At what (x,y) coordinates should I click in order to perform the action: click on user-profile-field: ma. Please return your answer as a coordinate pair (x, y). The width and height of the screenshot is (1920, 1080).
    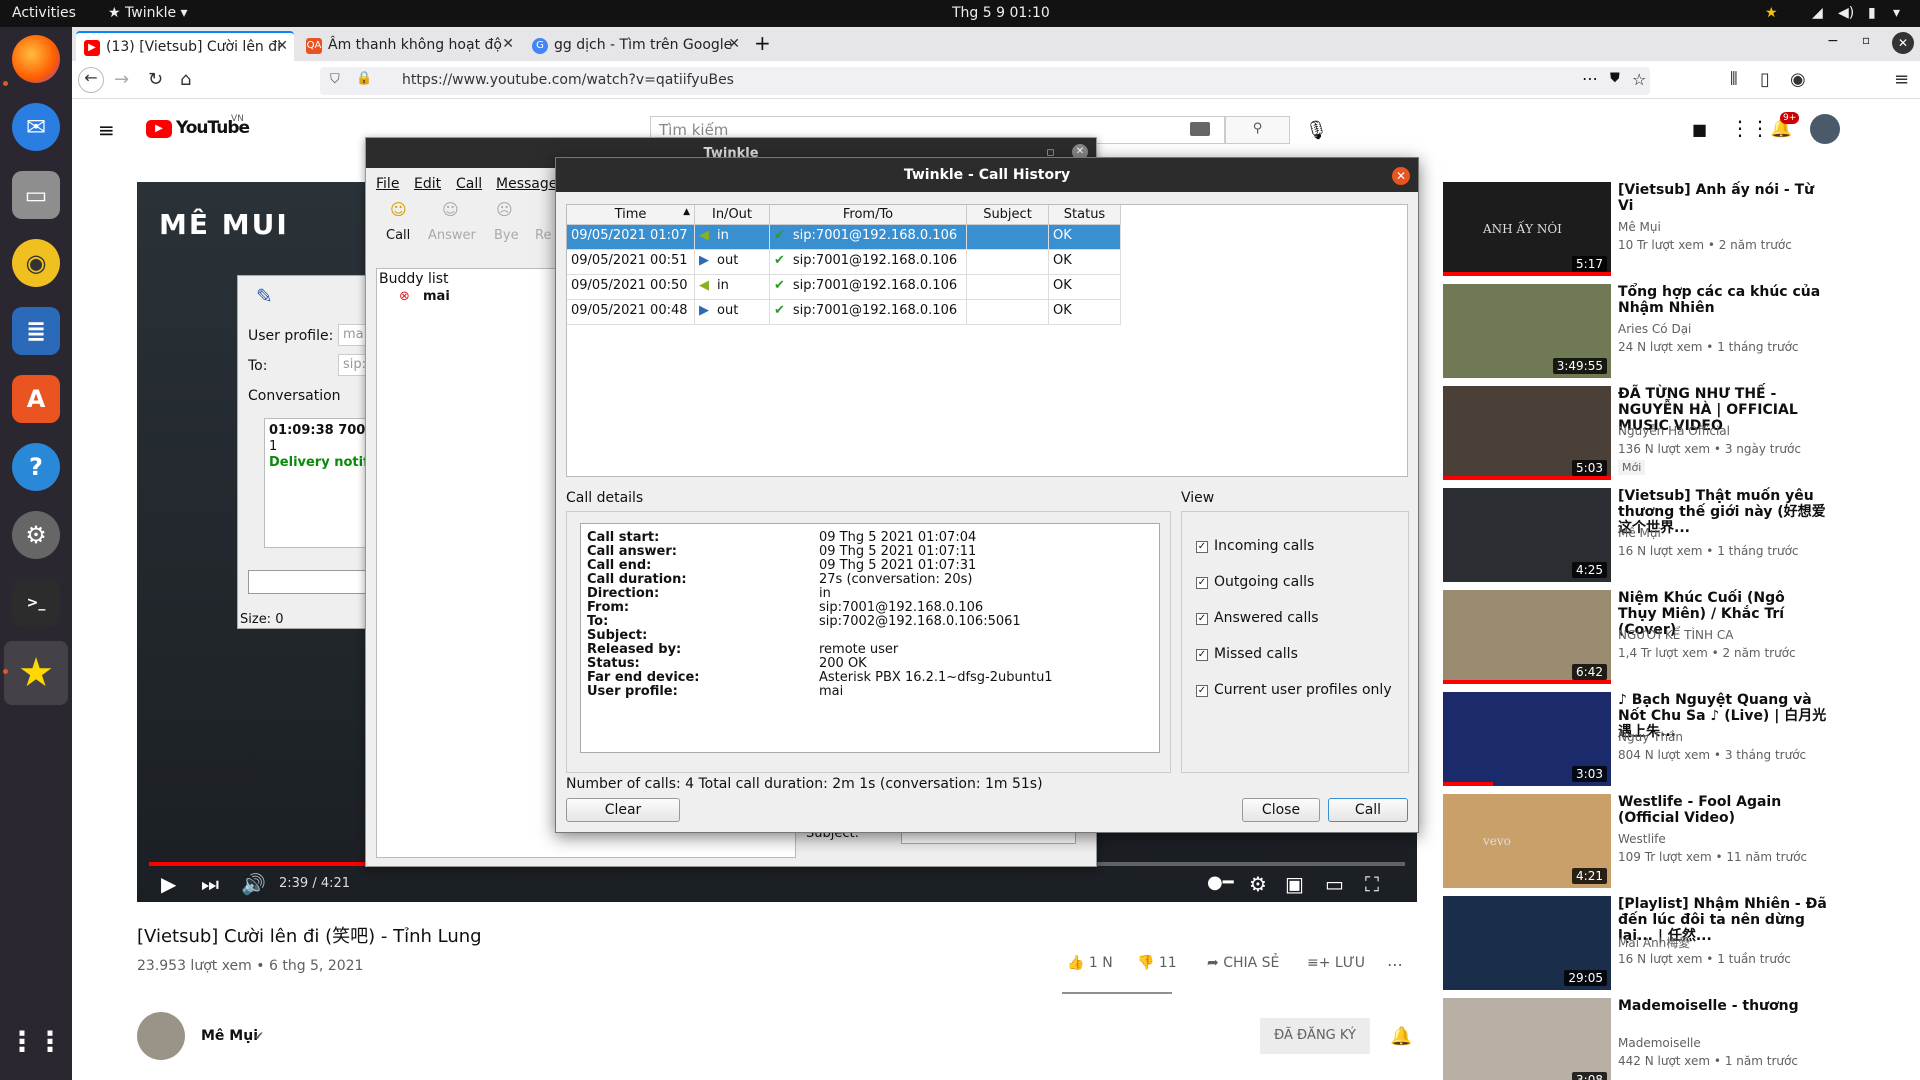
    Looking at the image, I should click on (353, 335).